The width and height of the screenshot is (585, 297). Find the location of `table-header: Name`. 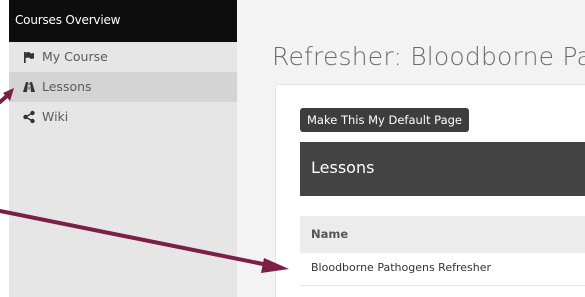

table-header: Name is located at coordinates (442, 234).